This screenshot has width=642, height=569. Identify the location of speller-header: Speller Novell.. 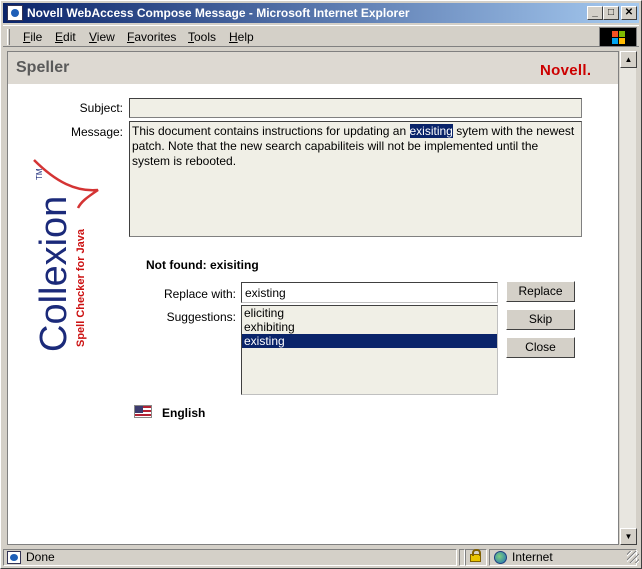
(313, 68).